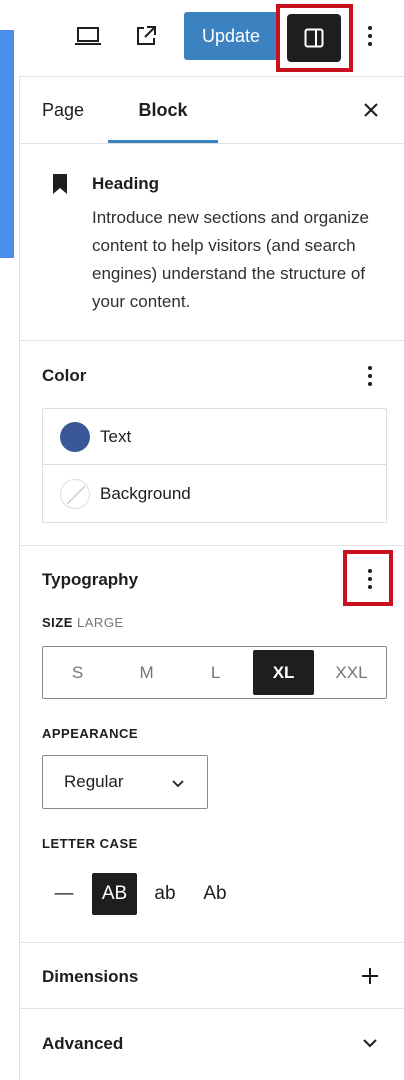 The image size is (404, 1080). What do you see at coordinates (114, 894) in the screenshot?
I see `letter-case-uppercase: AB` at bounding box center [114, 894].